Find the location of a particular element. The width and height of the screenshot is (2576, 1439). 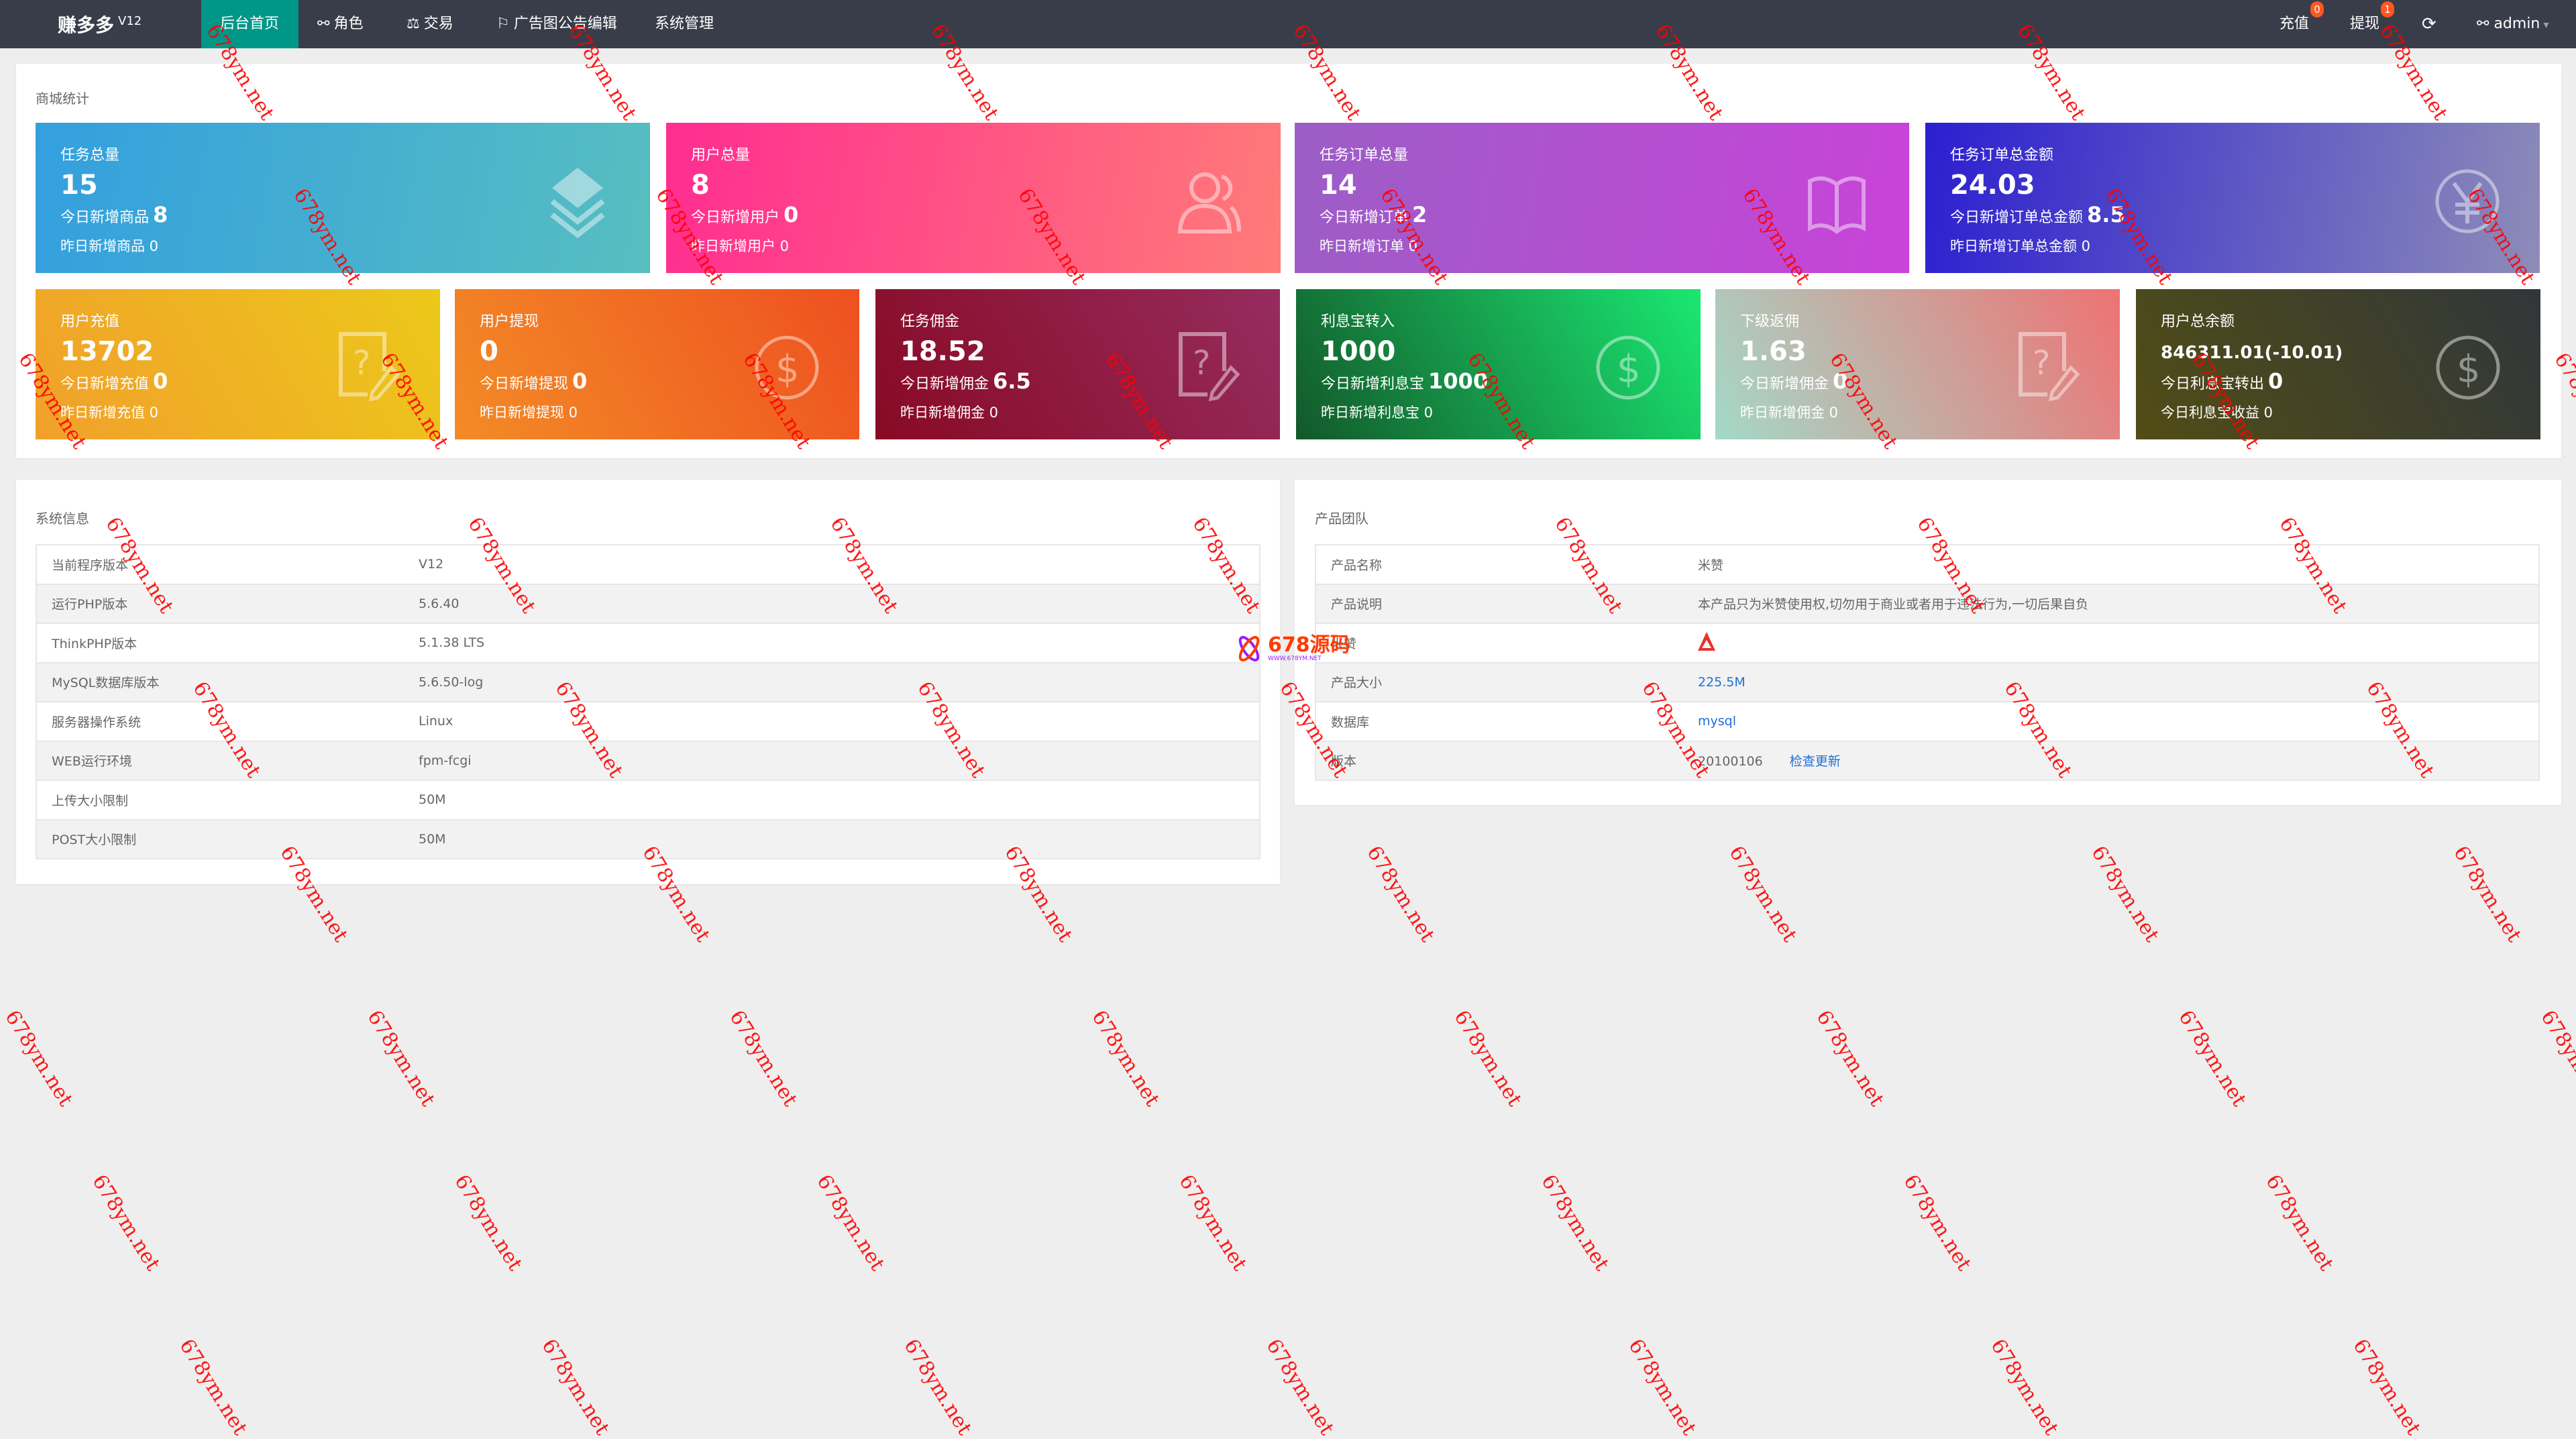

stat-today-label: 今日新增订单 is located at coordinates (1364, 217).